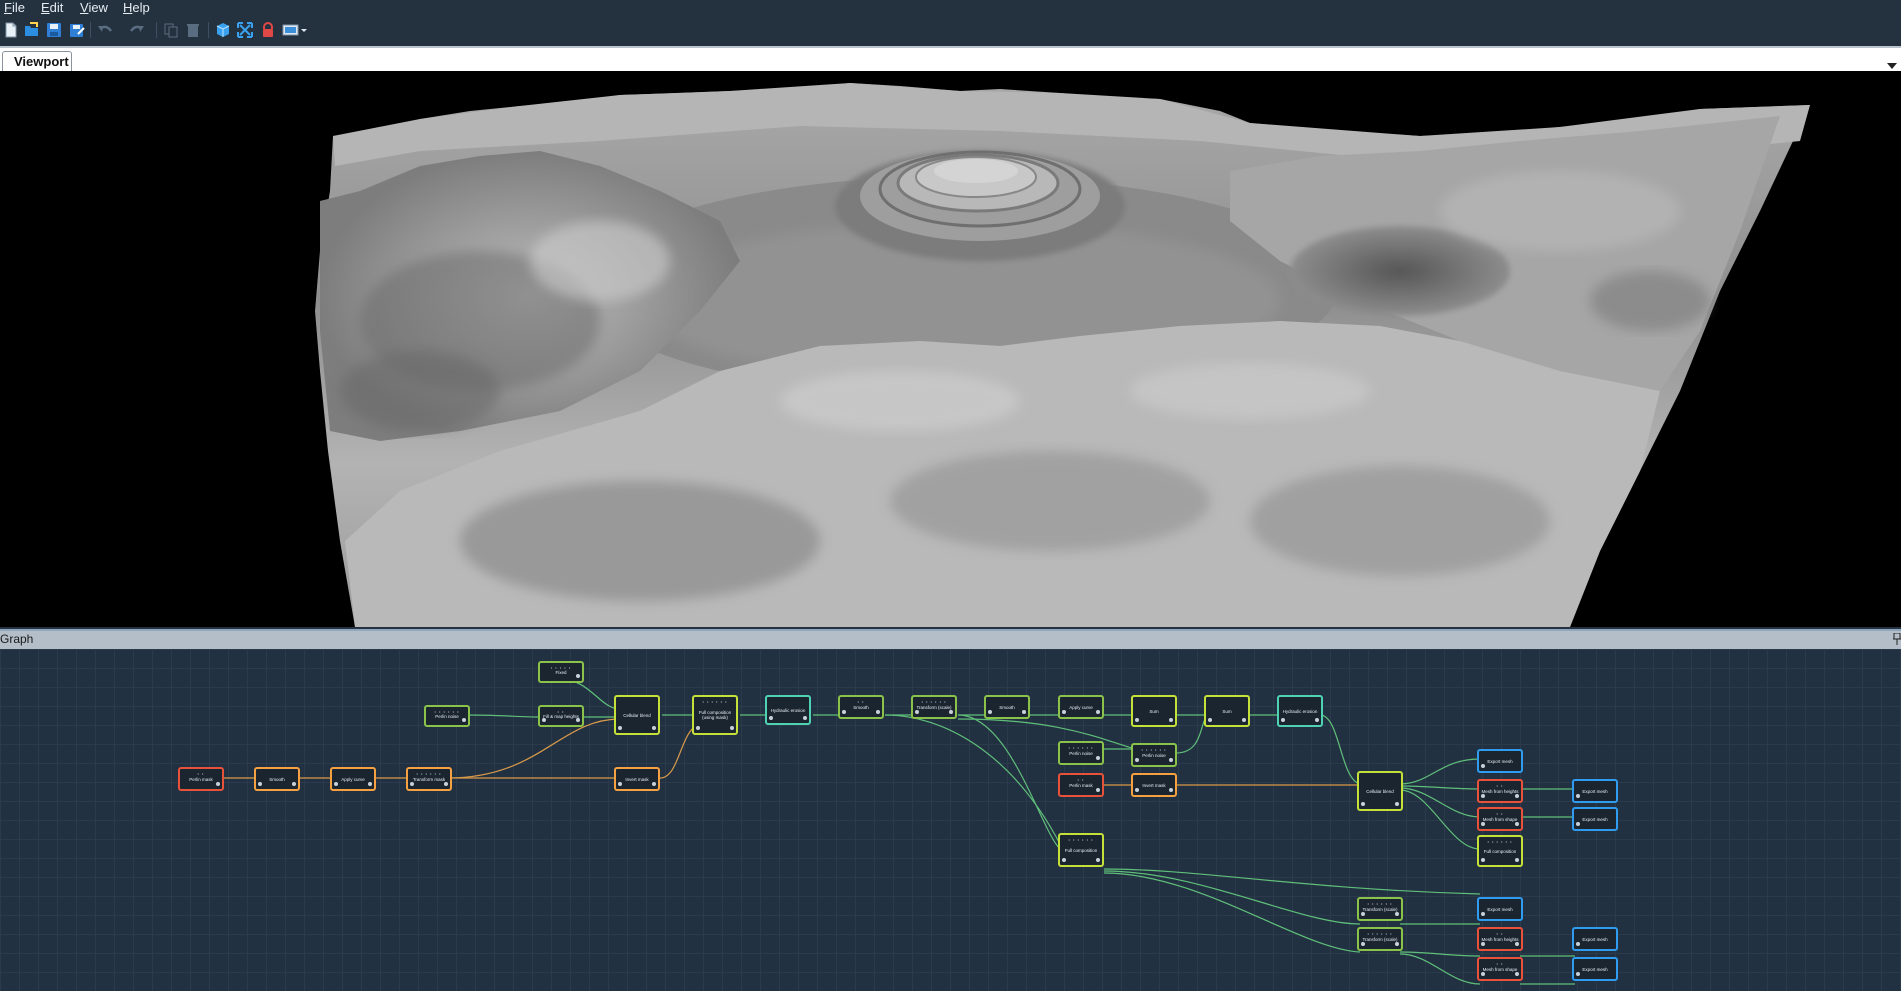  I want to click on menu-view: View, so click(94, 8).